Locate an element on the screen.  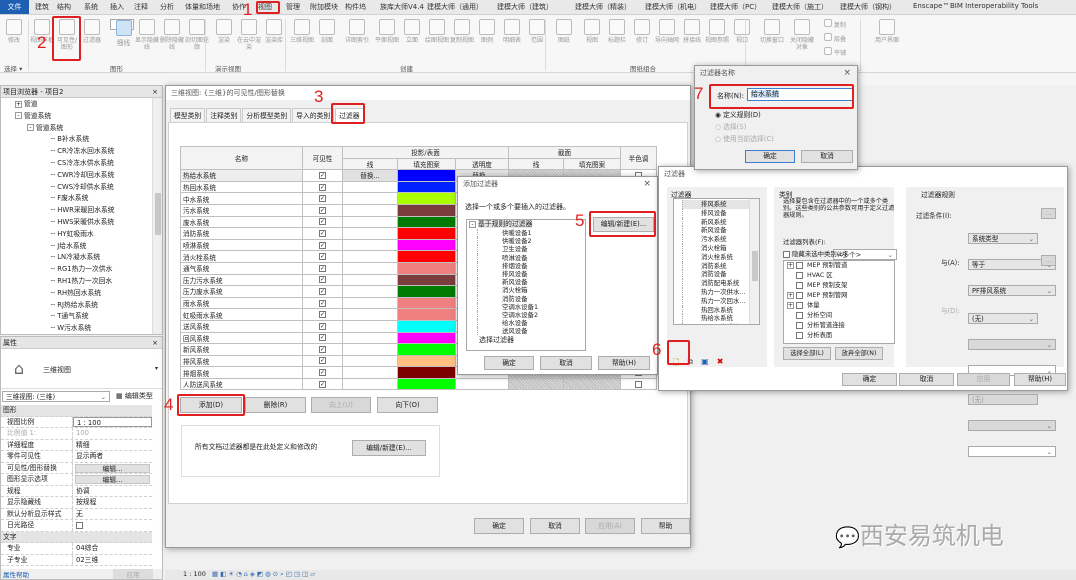
menu-tab-11: 附加模块 is located at coordinates (324, 7).